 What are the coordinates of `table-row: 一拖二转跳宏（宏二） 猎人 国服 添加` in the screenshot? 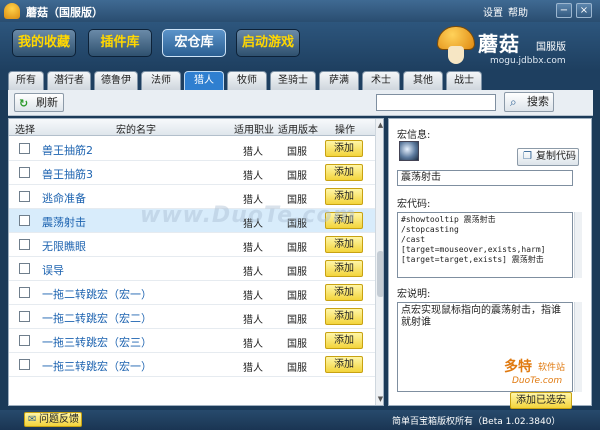 It's located at (192, 317).